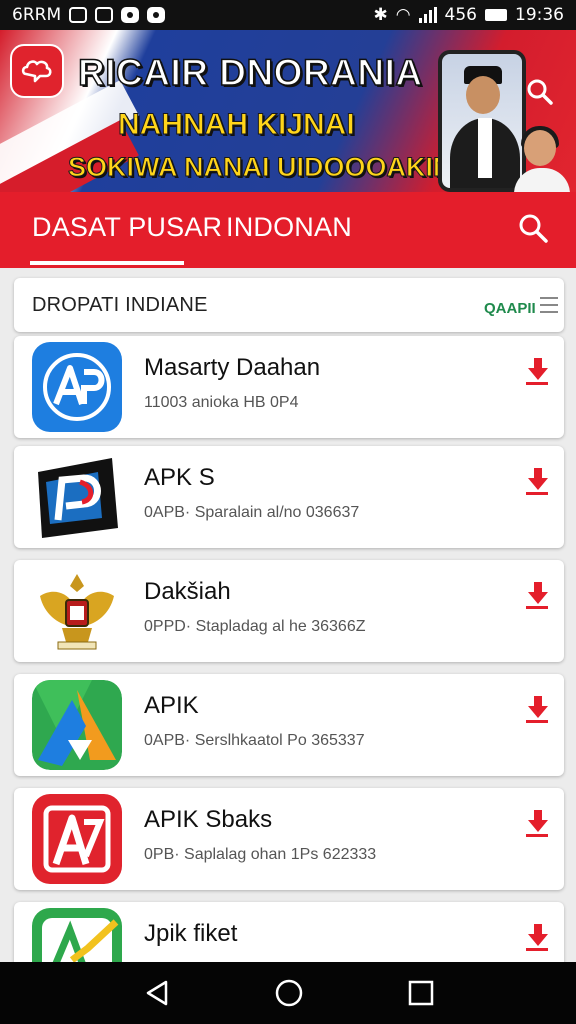  What do you see at coordinates (130, 15) in the screenshot?
I see `app-notification-icon` at bounding box center [130, 15].